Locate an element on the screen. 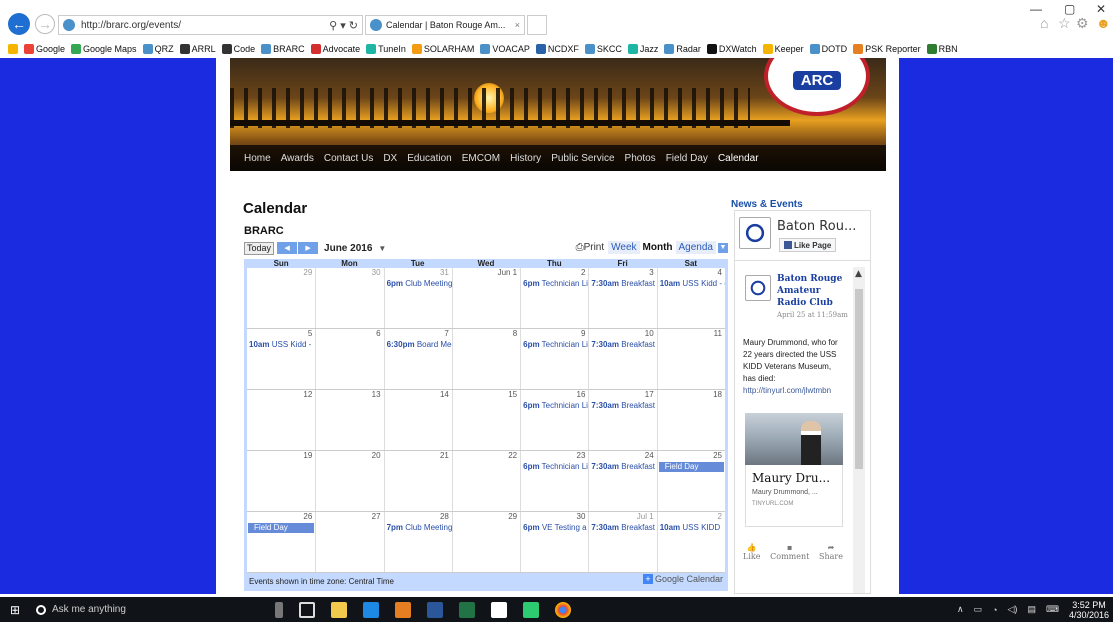 The width and height of the screenshot is (1113, 622). google-icon is located at coordinates (499, 609).